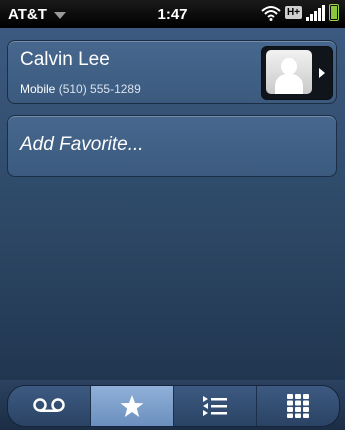 The height and width of the screenshot is (430, 345). Describe the element at coordinates (172, 14) in the screenshot. I see `status-bar: AT&T 1:47 H+` at that location.